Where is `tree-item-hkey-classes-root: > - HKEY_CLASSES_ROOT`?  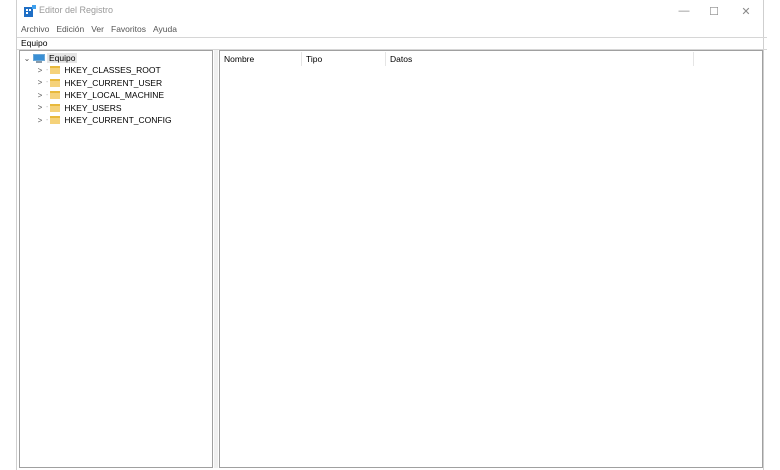
tree-item-hkey-classes-root: > - HKEY_CLASSES_ROOT is located at coordinates (98, 70).